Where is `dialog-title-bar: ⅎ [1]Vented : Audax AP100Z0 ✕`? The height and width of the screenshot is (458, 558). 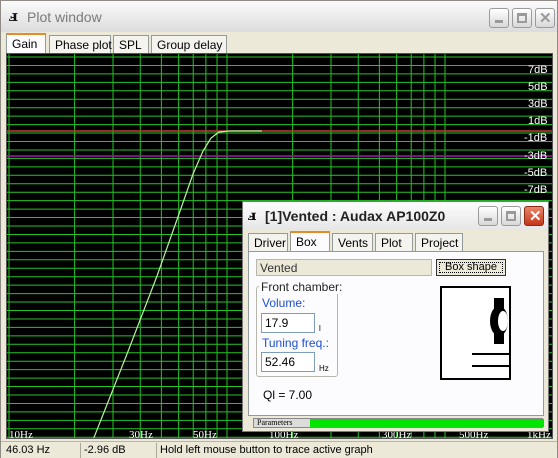 dialog-title-bar: ⅎ [1]Vented : Audax AP100Z0 ✕ is located at coordinates (395, 216).